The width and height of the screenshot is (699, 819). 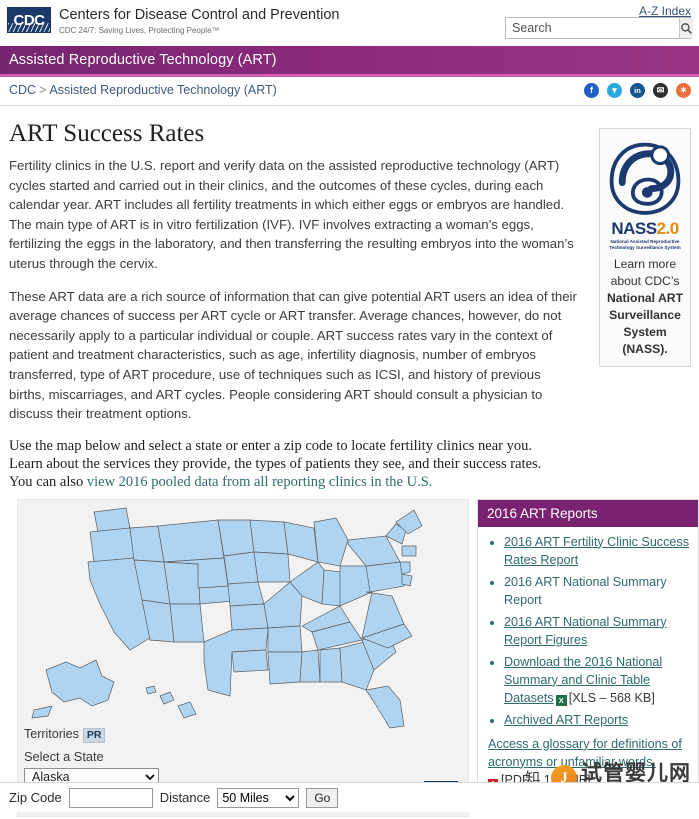 What do you see at coordinates (349, 797) in the screenshot?
I see `zip-search-bar: Zip Code Distance 50 Miles Go` at bounding box center [349, 797].